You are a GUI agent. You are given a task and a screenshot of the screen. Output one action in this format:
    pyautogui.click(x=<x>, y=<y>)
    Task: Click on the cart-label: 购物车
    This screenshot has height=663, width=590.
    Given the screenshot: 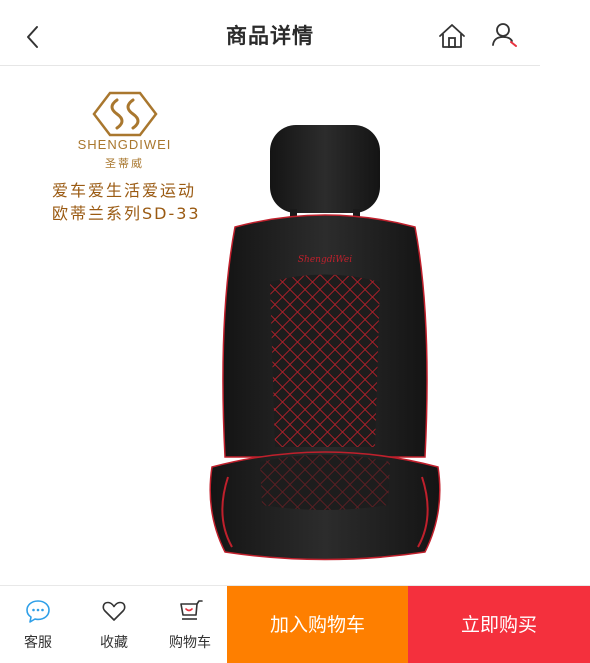 What is the action you would take?
    pyautogui.click(x=190, y=643)
    